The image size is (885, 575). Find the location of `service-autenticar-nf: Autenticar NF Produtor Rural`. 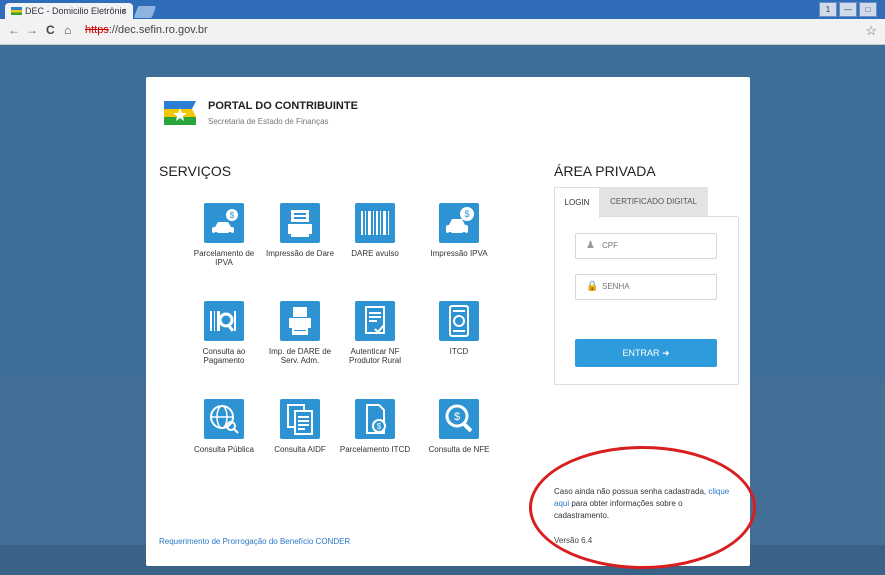

service-autenticar-nf: Autenticar NF Produtor Rural is located at coordinates (375, 333).